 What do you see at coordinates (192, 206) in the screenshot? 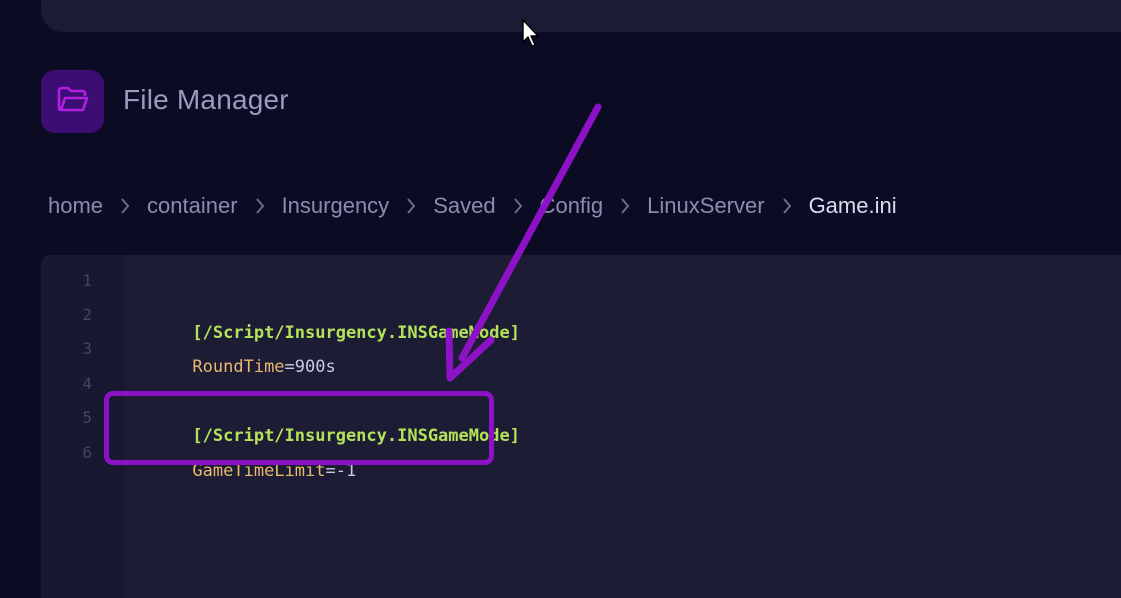
I see `breadcrumb-container: container` at bounding box center [192, 206].